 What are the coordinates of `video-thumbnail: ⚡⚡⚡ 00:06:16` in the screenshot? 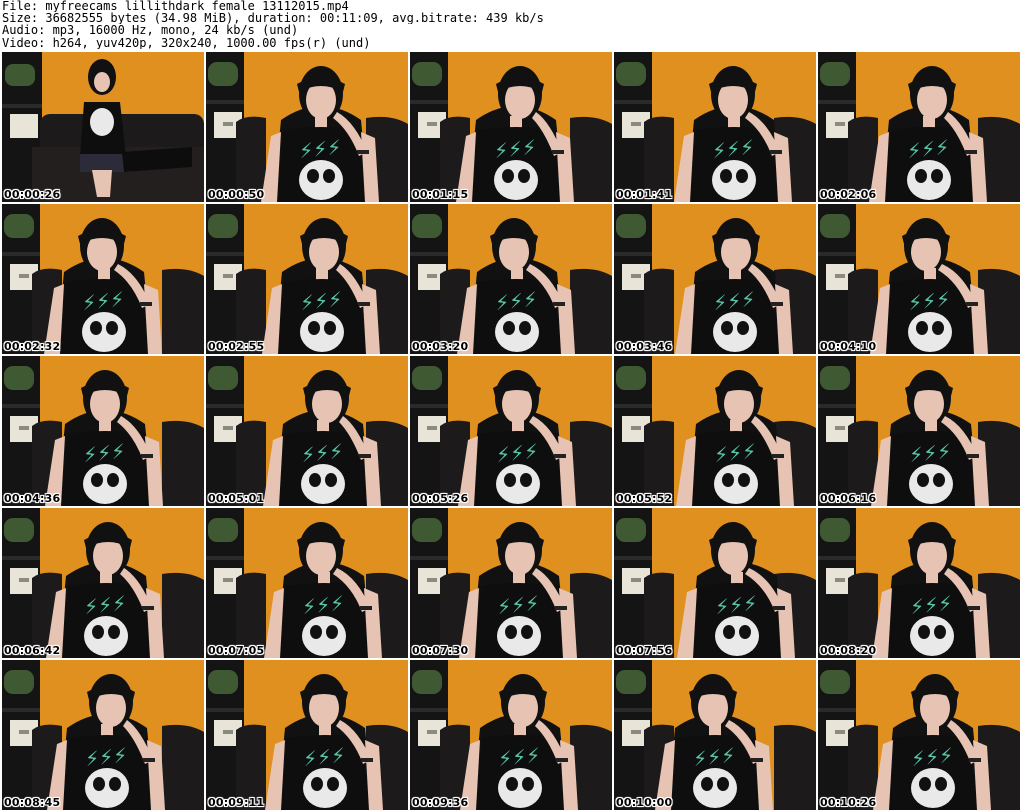 It's located at (919, 431).